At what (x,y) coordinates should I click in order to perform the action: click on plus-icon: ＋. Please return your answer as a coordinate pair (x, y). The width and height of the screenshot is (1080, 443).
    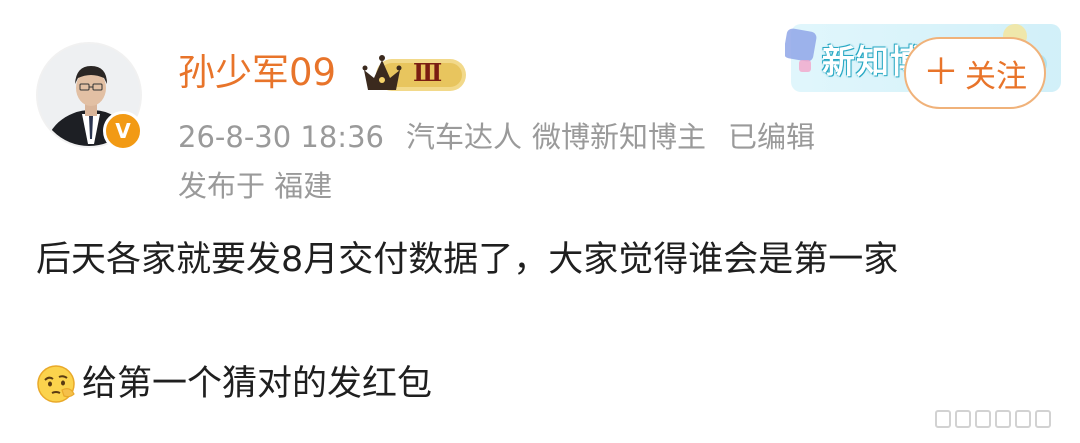
    Looking at the image, I should click on (940, 72).